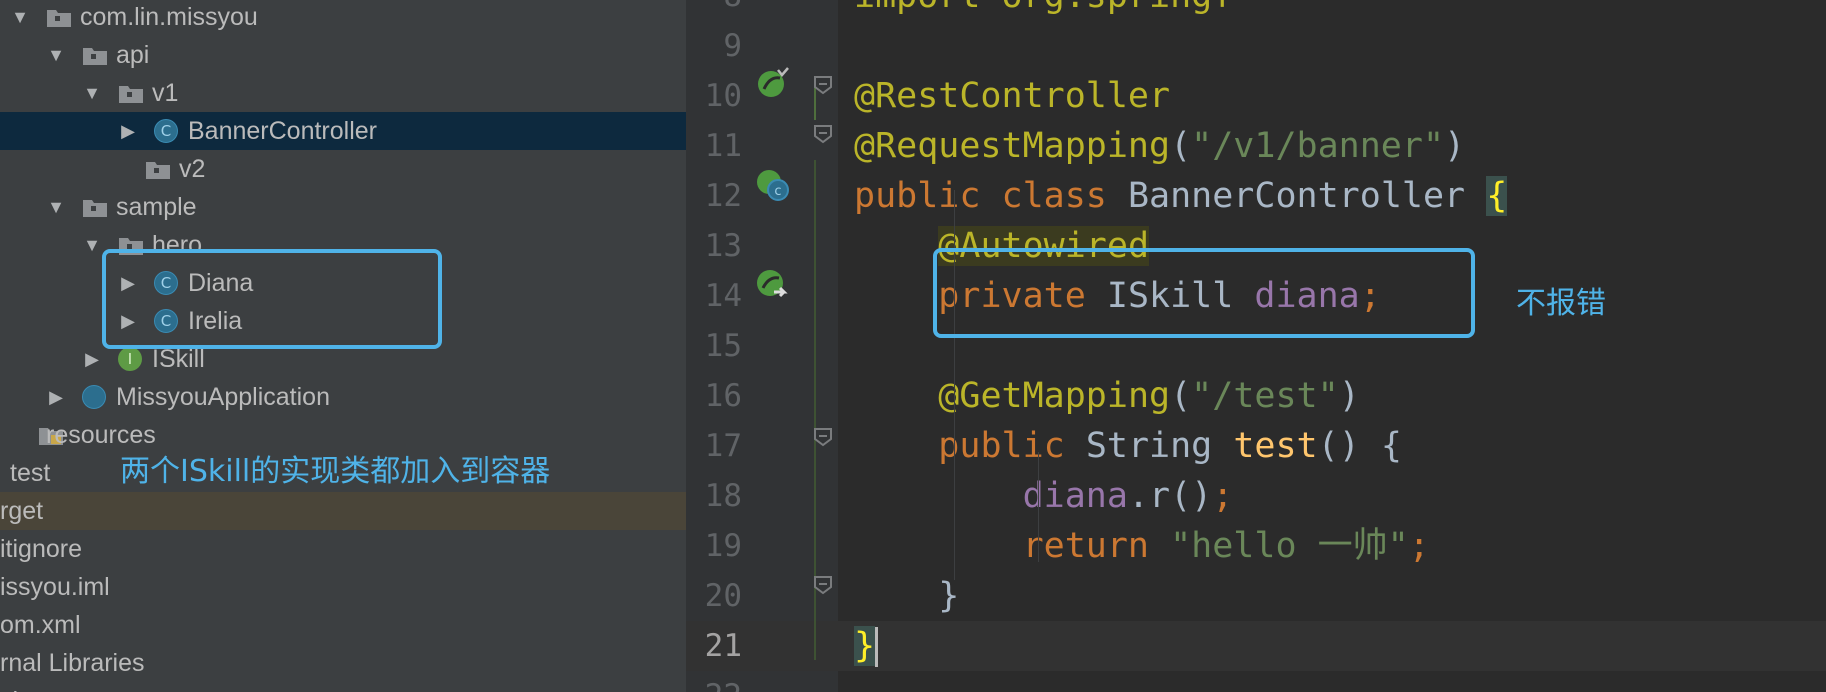 The height and width of the screenshot is (692, 1826). I want to click on tree-item-sample: ▼ sample, so click(343, 207).